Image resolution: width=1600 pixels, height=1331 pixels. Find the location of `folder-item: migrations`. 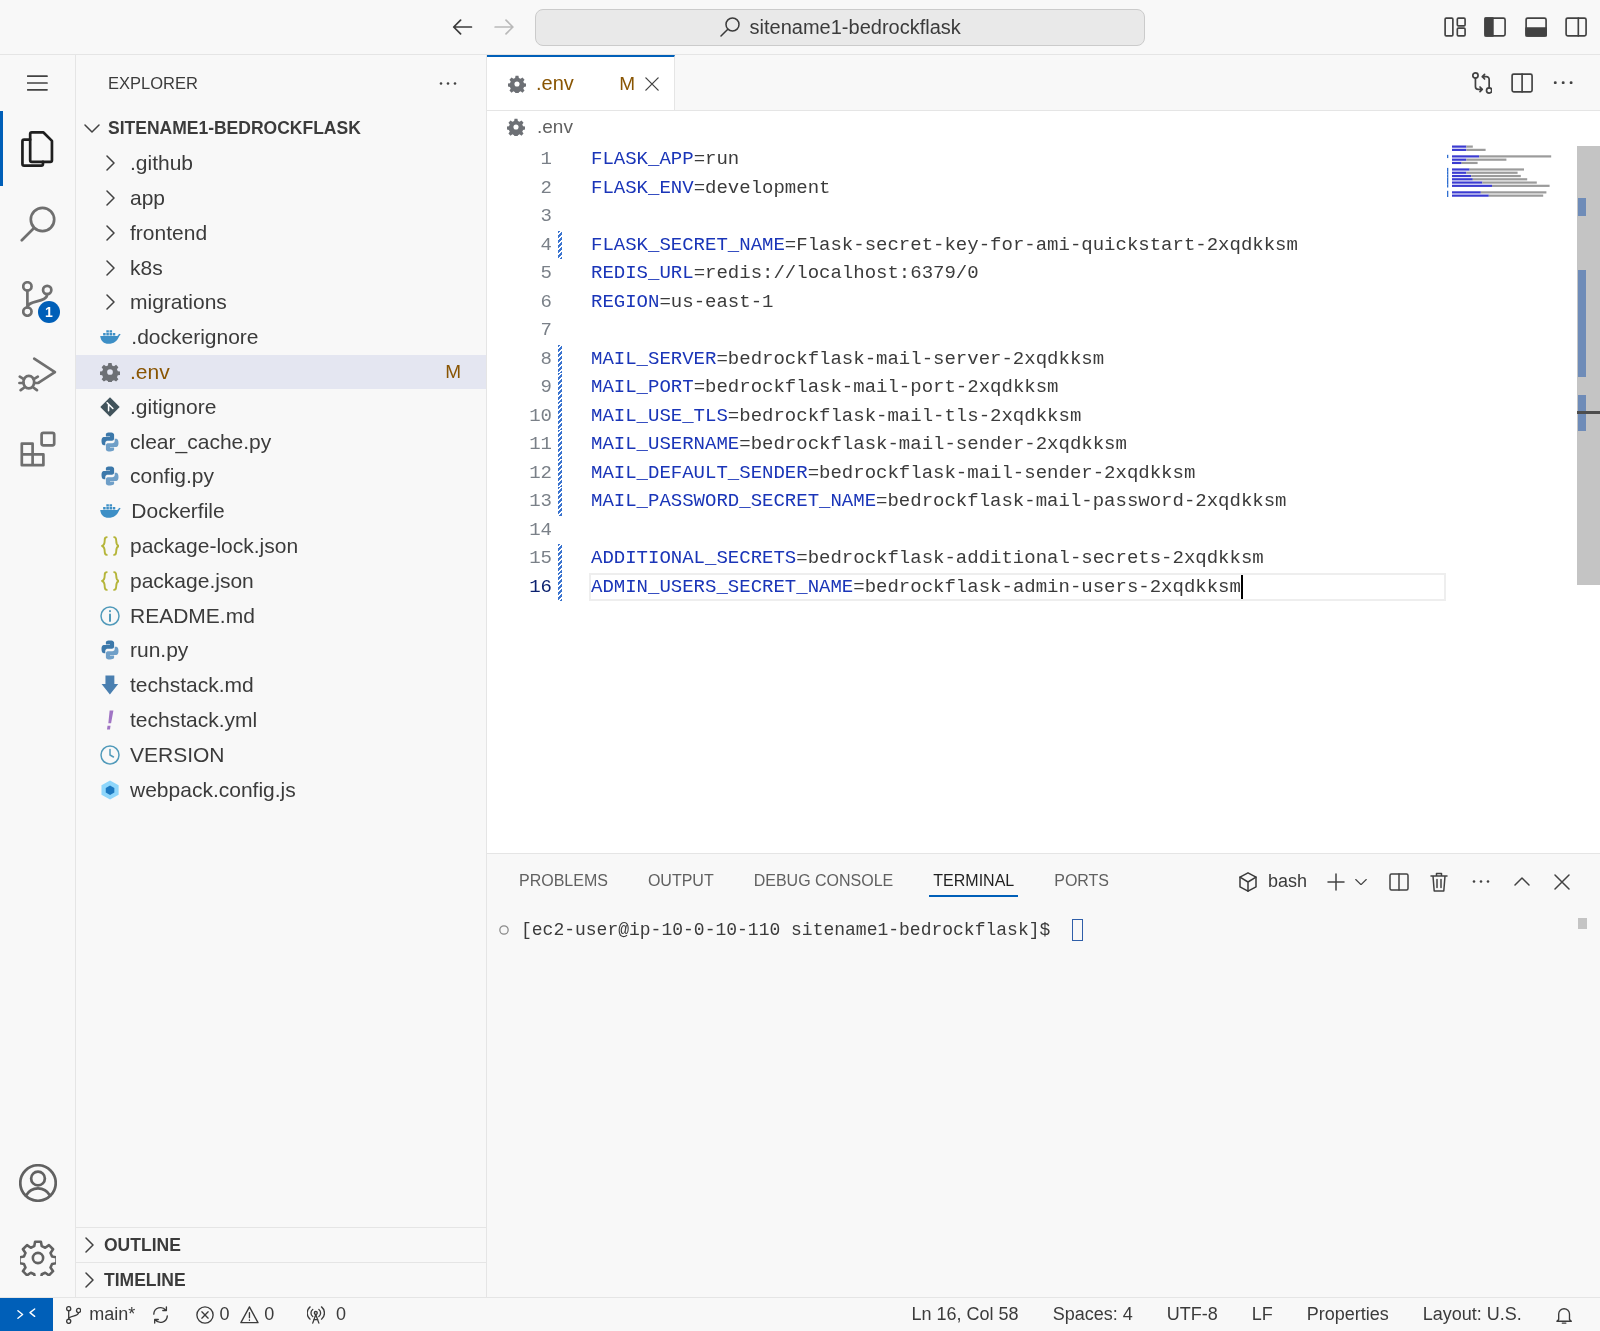

folder-item: migrations is located at coordinates (281, 302).